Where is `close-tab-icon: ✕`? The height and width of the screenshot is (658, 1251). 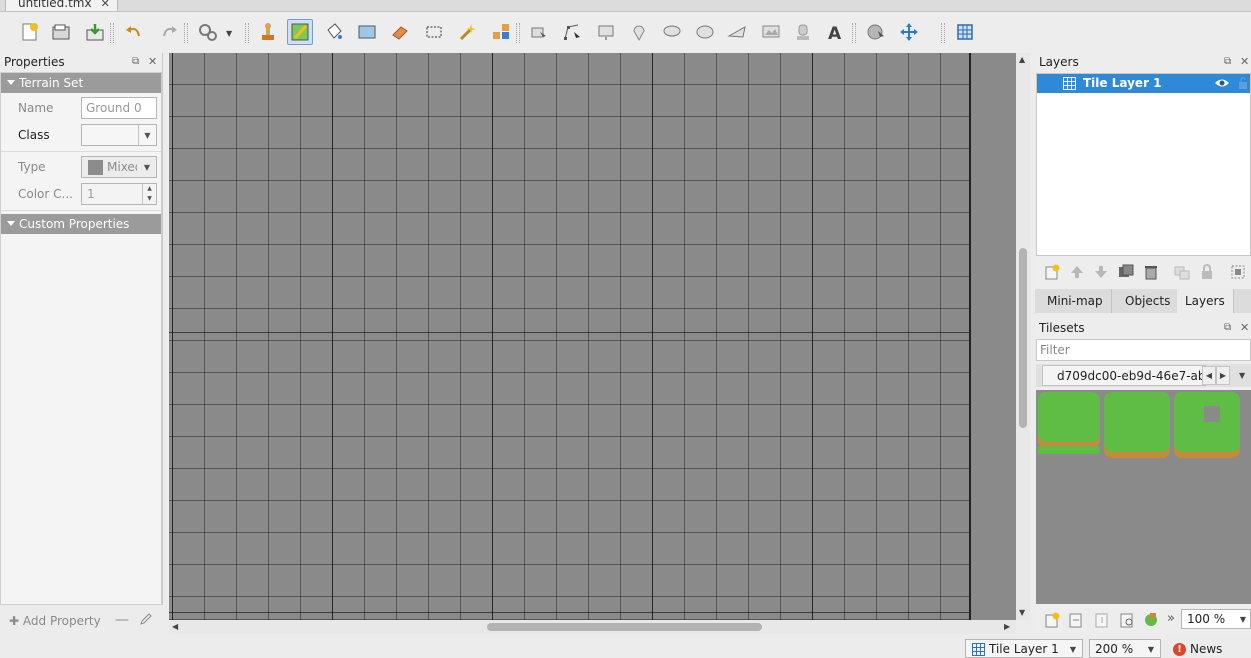 close-tab-icon: ✕ is located at coordinates (105, 5).